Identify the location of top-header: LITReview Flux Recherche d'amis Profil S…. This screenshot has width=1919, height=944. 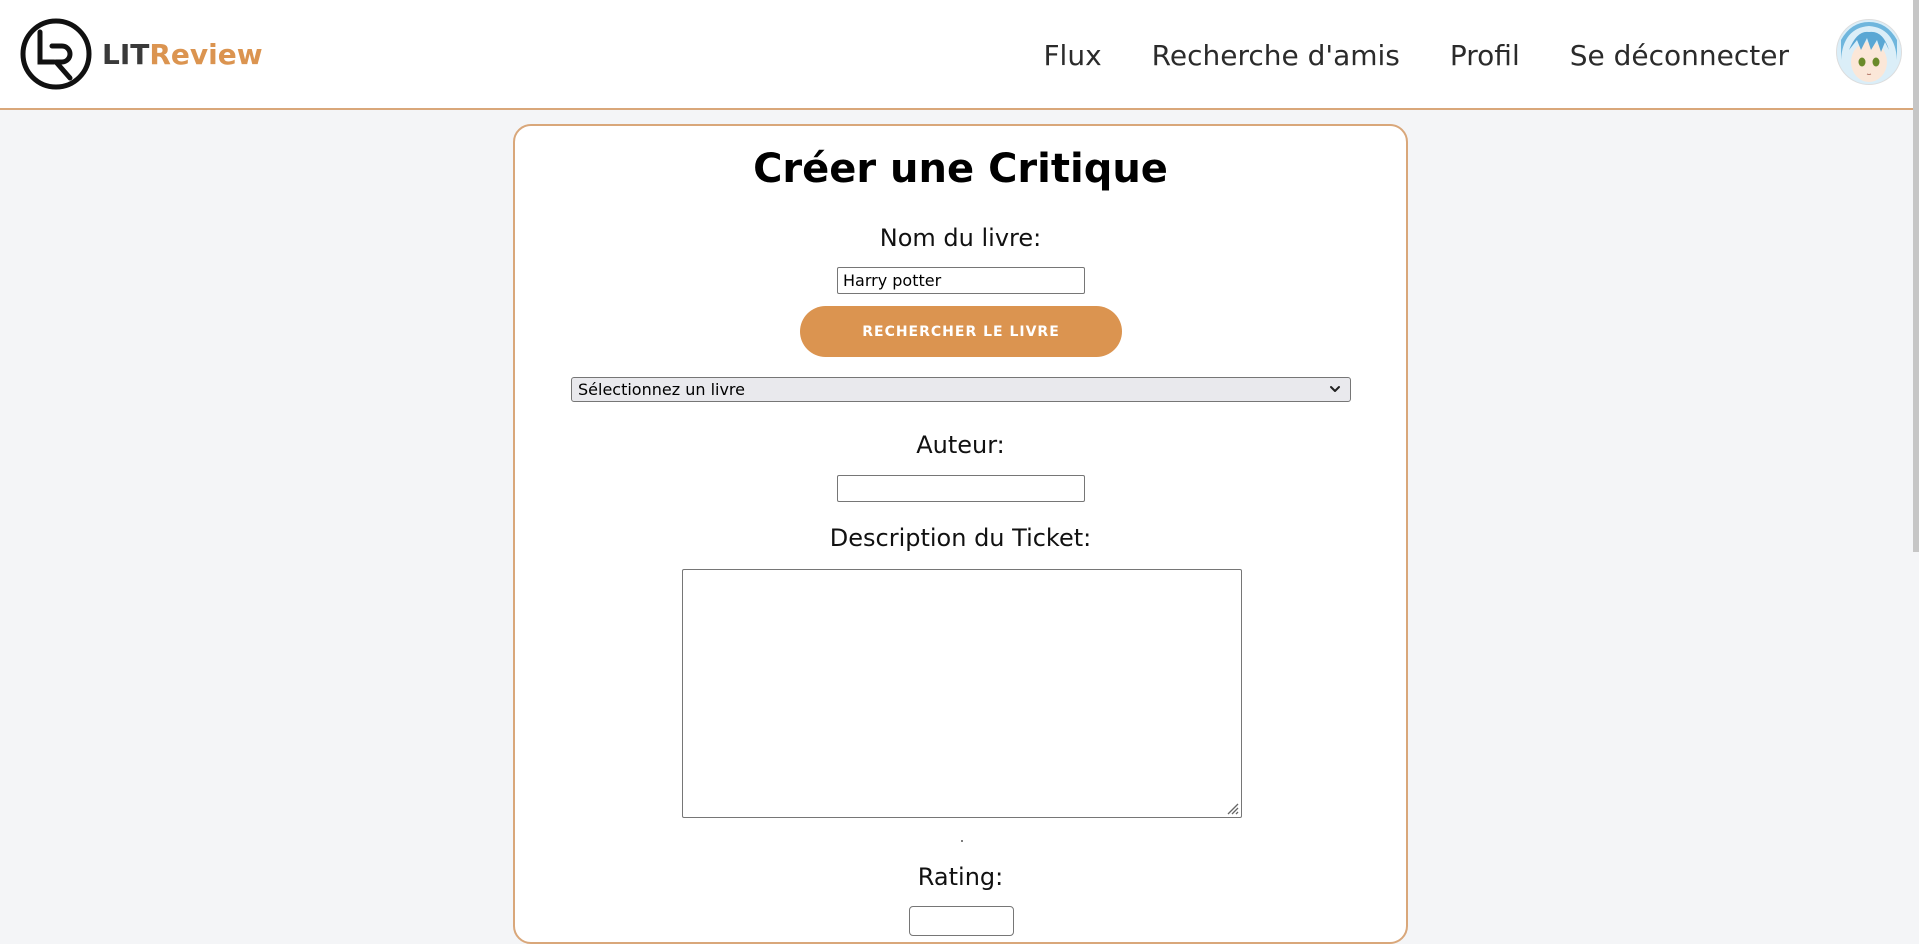
(959, 55).